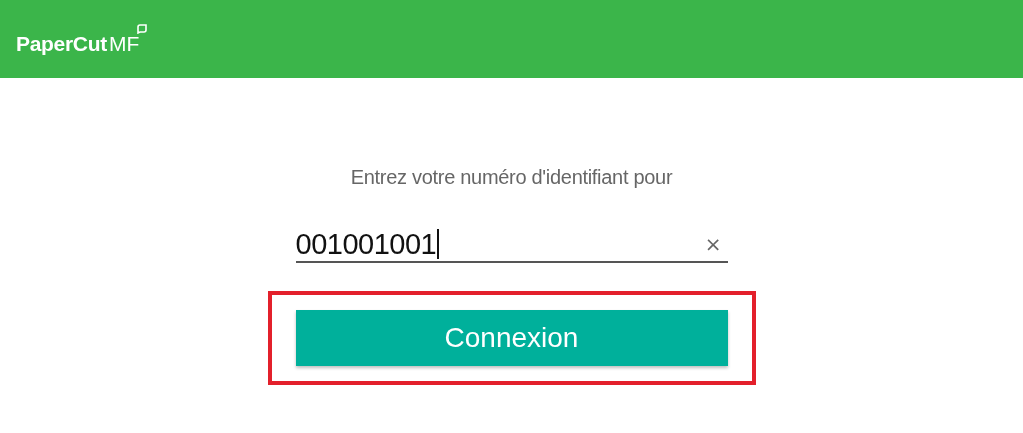 The height and width of the screenshot is (433, 1023). I want to click on logo-suffix: MF, so click(124, 44).